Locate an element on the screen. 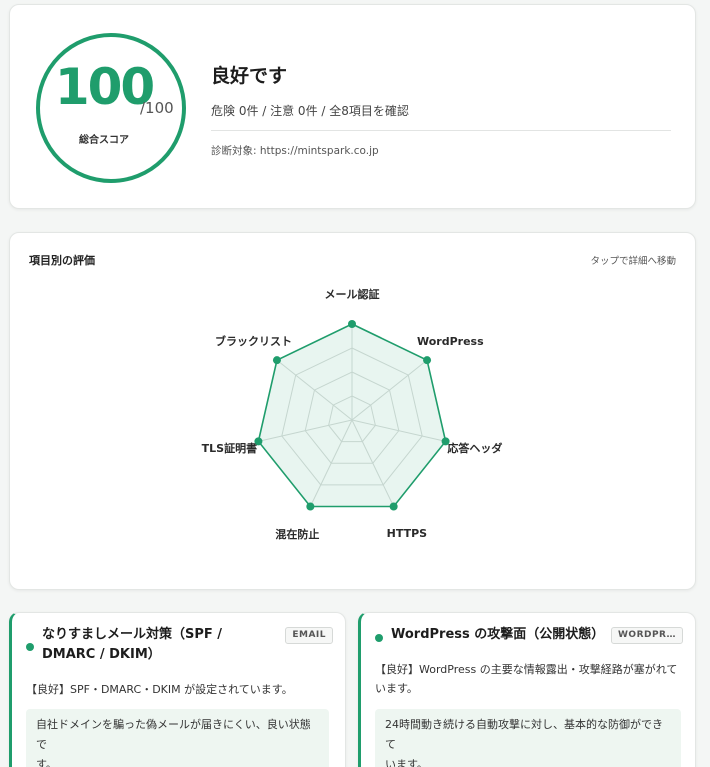 This screenshot has width=710, height=767. check-result: 【良好】SPF・DMARC・DKIM が設定されています。 is located at coordinates (159, 689).